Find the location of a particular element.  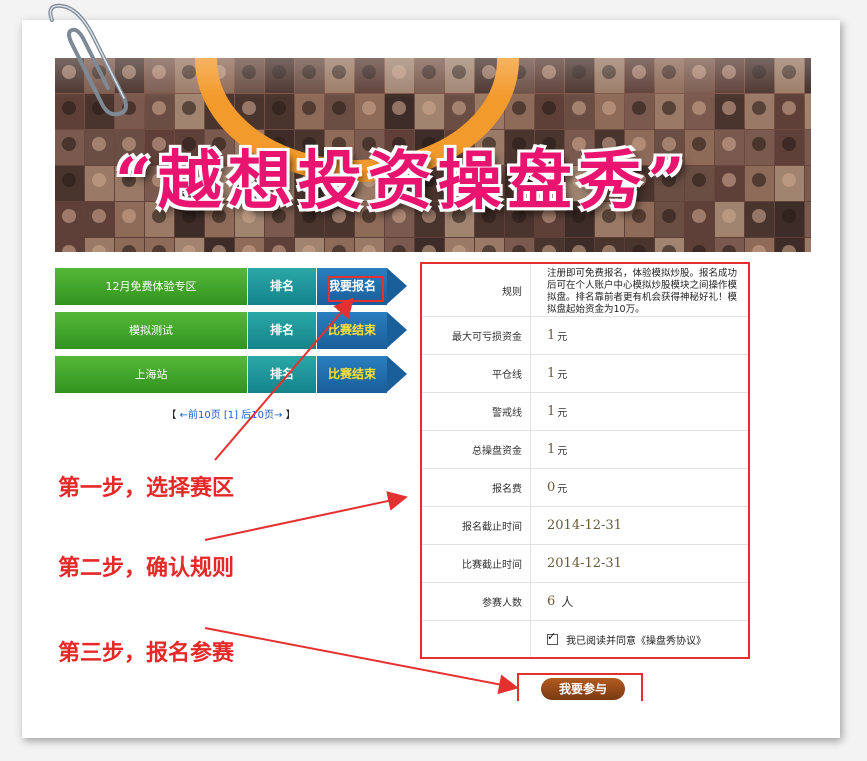

zone-name: 模拟测试 is located at coordinates (151, 330).